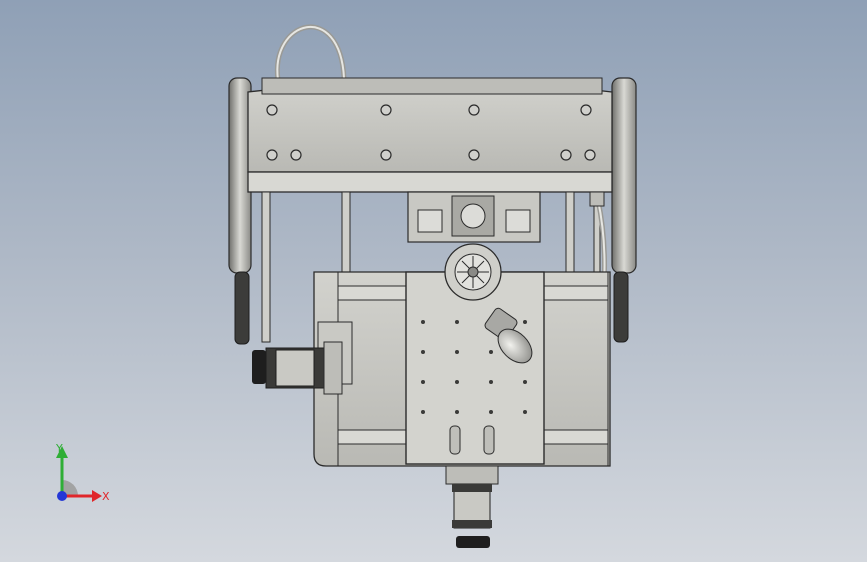  What do you see at coordinates (59, 448) in the screenshot?
I see `y-axis-label: Y` at bounding box center [59, 448].